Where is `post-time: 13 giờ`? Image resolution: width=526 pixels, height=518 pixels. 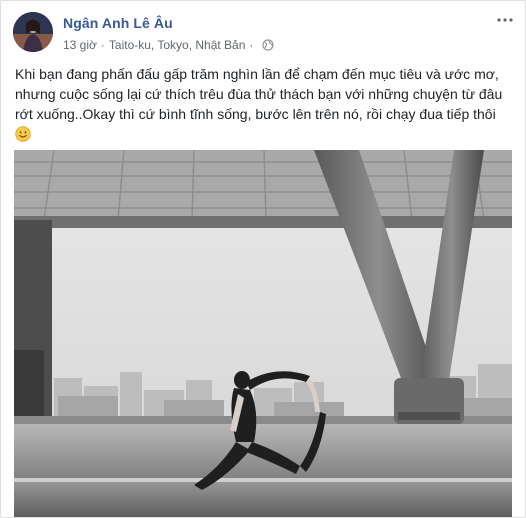
post-time: 13 giờ is located at coordinates (80, 45).